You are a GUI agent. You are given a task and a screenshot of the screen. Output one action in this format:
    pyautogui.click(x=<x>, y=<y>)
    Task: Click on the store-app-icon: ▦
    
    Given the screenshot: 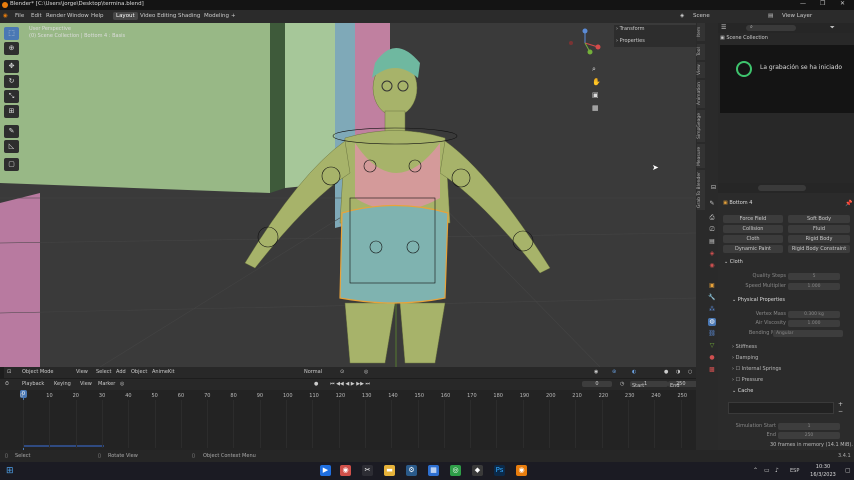 What is the action you would take?
    pyautogui.click(x=433, y=470)
    